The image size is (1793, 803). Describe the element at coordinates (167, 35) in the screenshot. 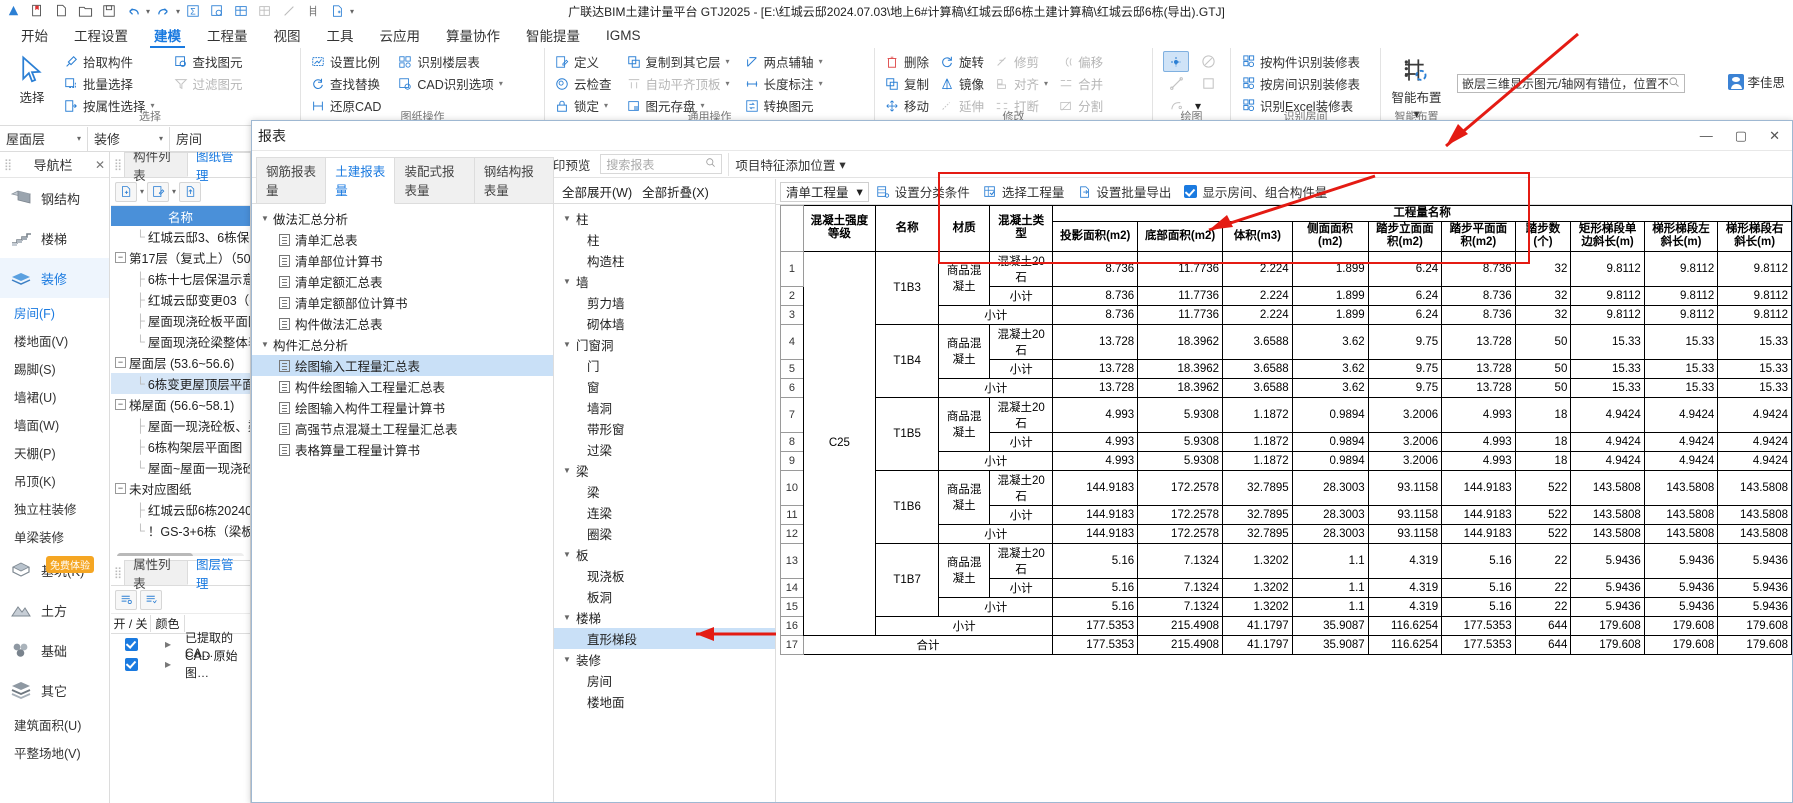

I see `menu-item-modeling: 建模` at that location.